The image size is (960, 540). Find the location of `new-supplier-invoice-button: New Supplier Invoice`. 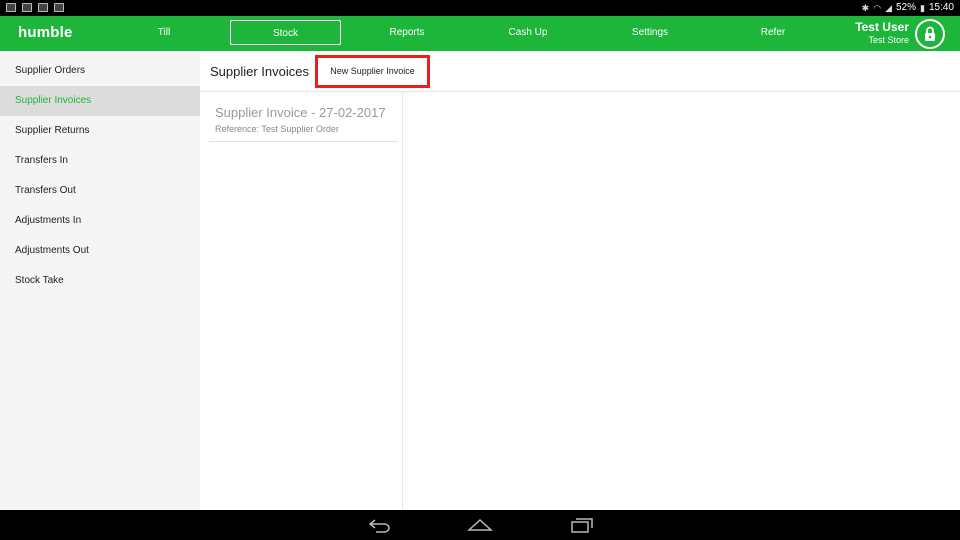

new-supplier-invoice-button: New Supplier Invoice is located at coordinates (372, 71).